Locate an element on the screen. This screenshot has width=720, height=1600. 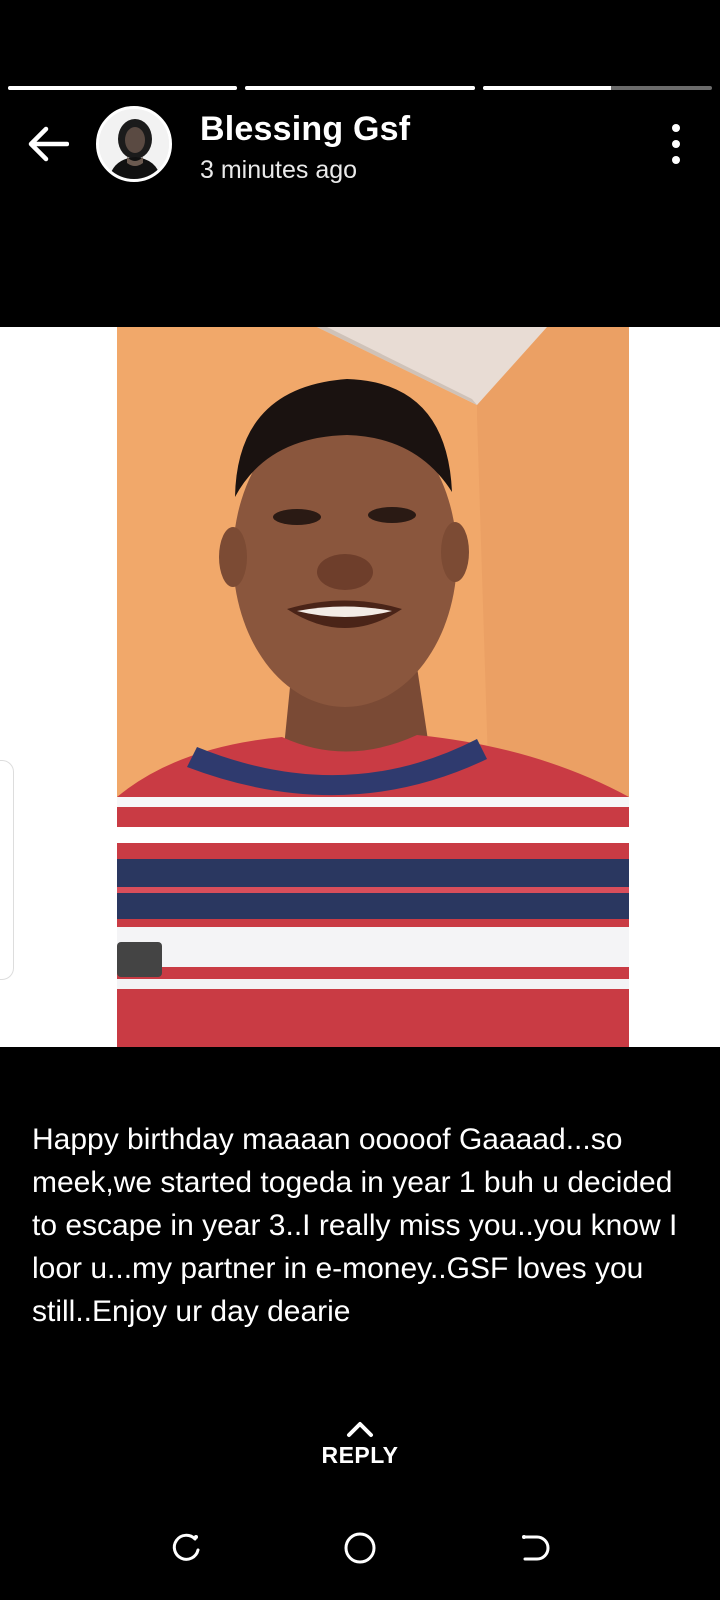
back-button is located at coordinates (48, 144).